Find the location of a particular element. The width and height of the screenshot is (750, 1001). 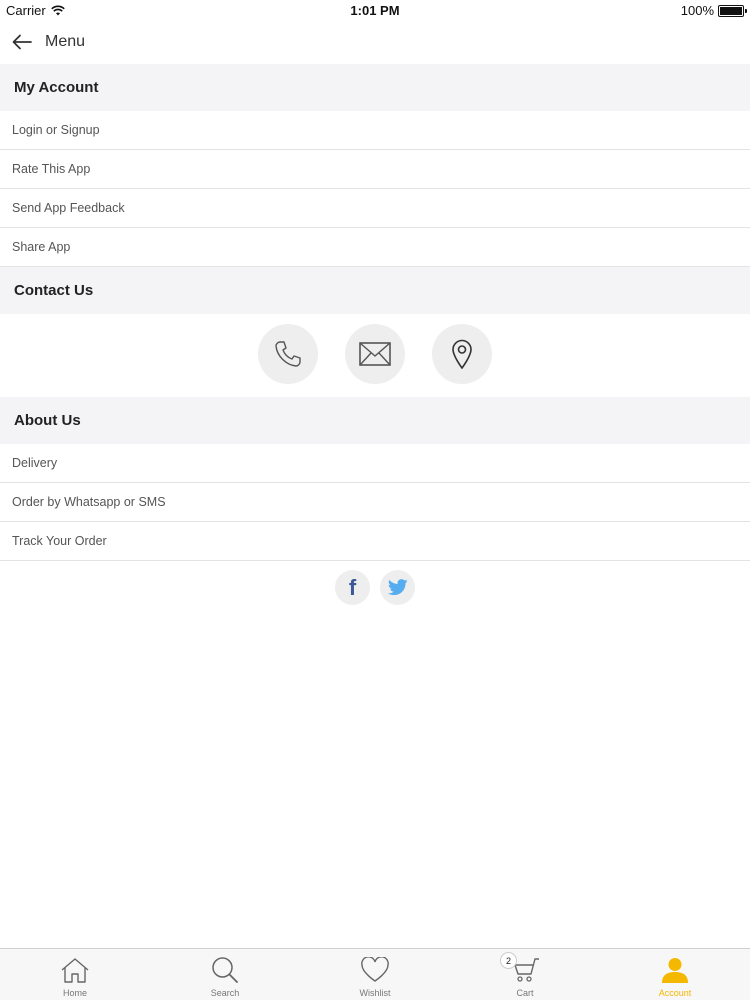

menu-item-track-order: Track Your Order is located at coordinates (375, 541).